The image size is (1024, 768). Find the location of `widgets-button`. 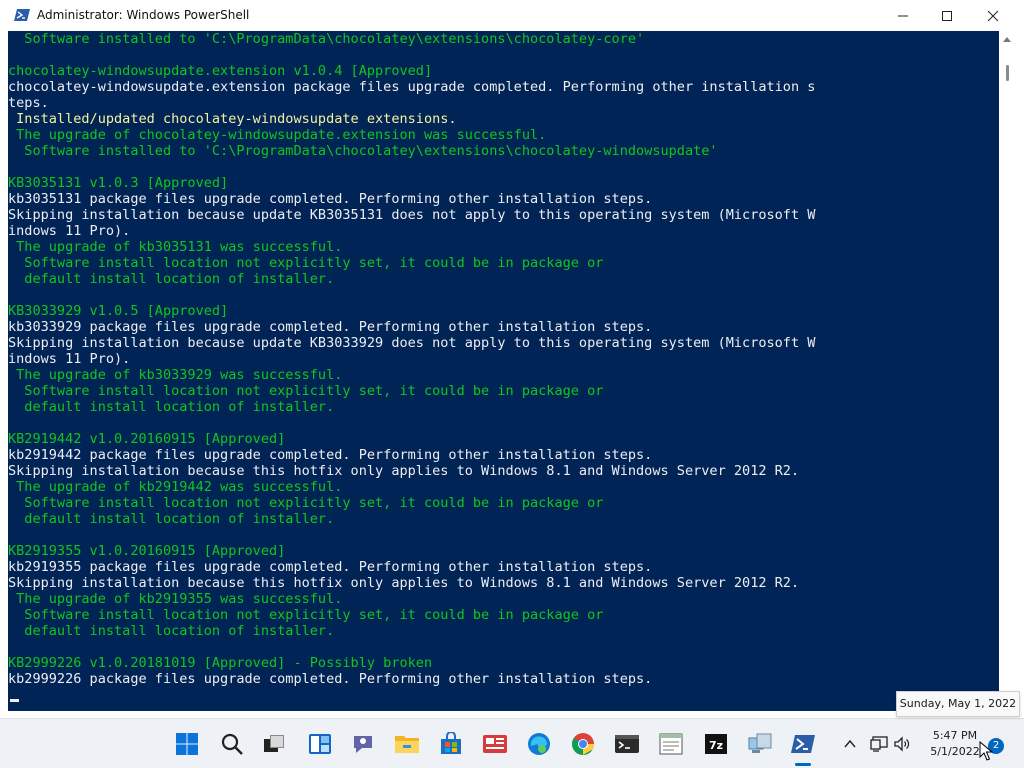

widgets-button is located at coordinates (320, 744).